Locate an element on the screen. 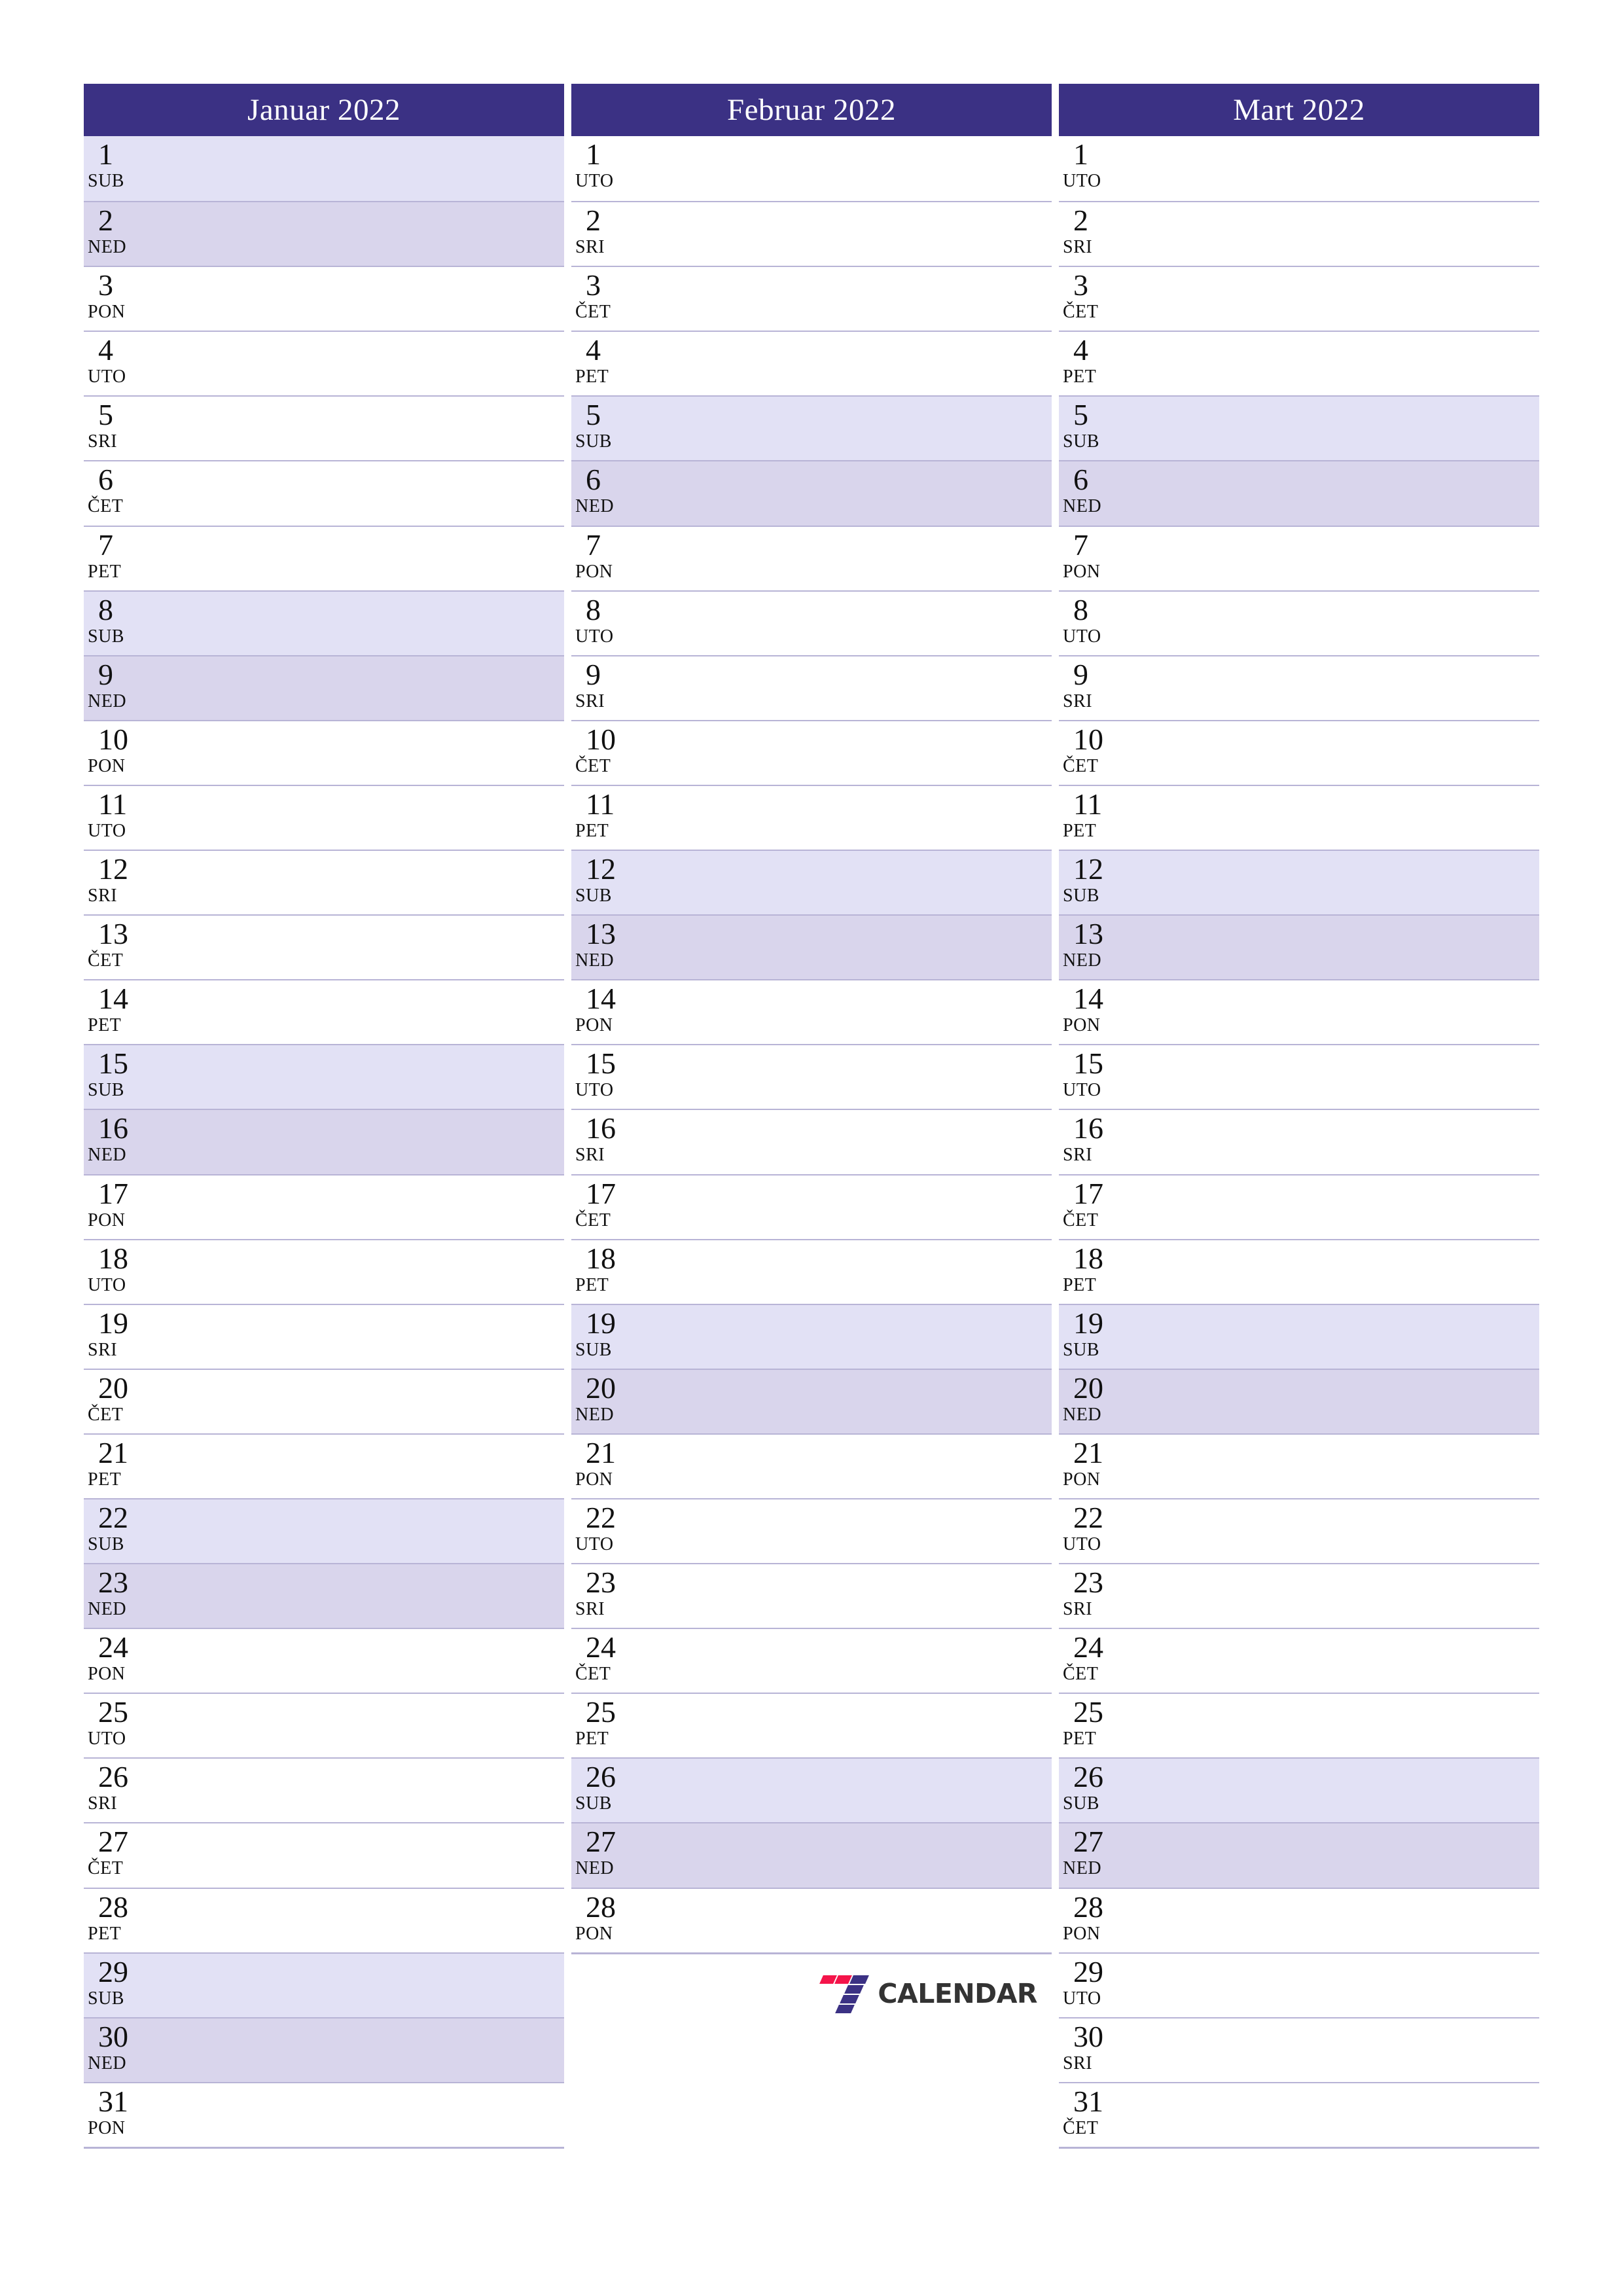 This screenshot has height=2296, width=1623. day-row: 16 NED is located at coordinates (324, 1141).